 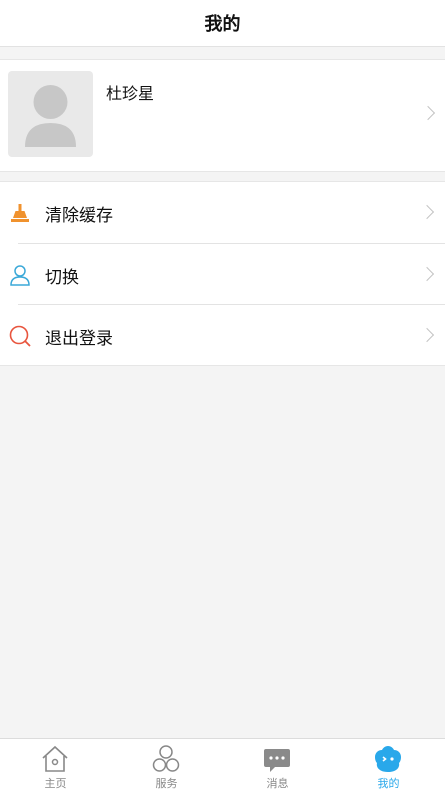 What do you see at coordinates (79, 339) in the screenshot?
I see `menu-item-label: 退出登录` at bounding box center [79, 339].